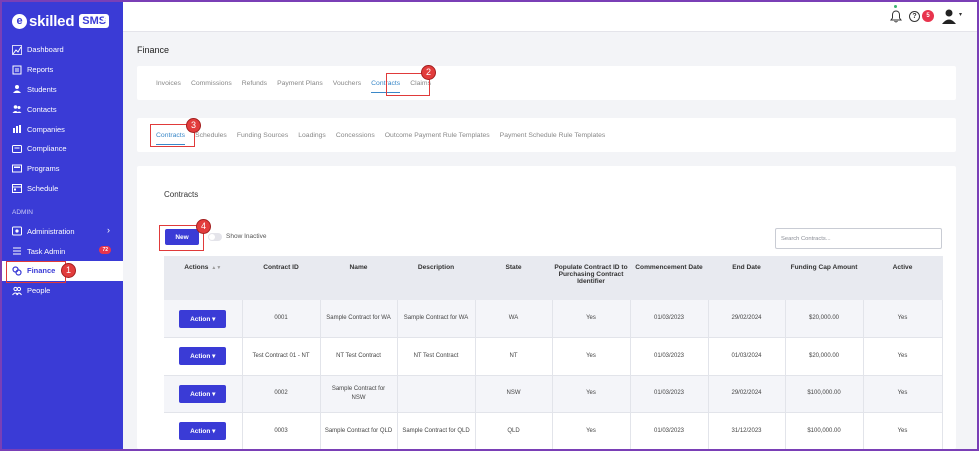  What do you see at coordinates (211, 83) in the screenshot?
I see `tab-commissions: Commissions` at bounding box center [211, 83].